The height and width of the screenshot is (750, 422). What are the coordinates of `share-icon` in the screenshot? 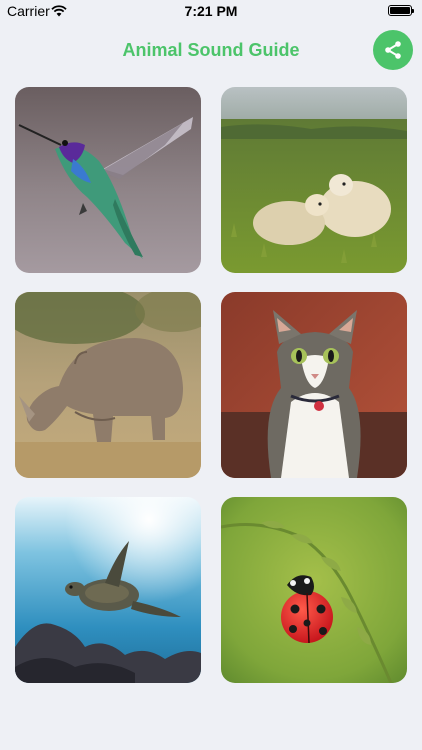 It's located at (393, 50).